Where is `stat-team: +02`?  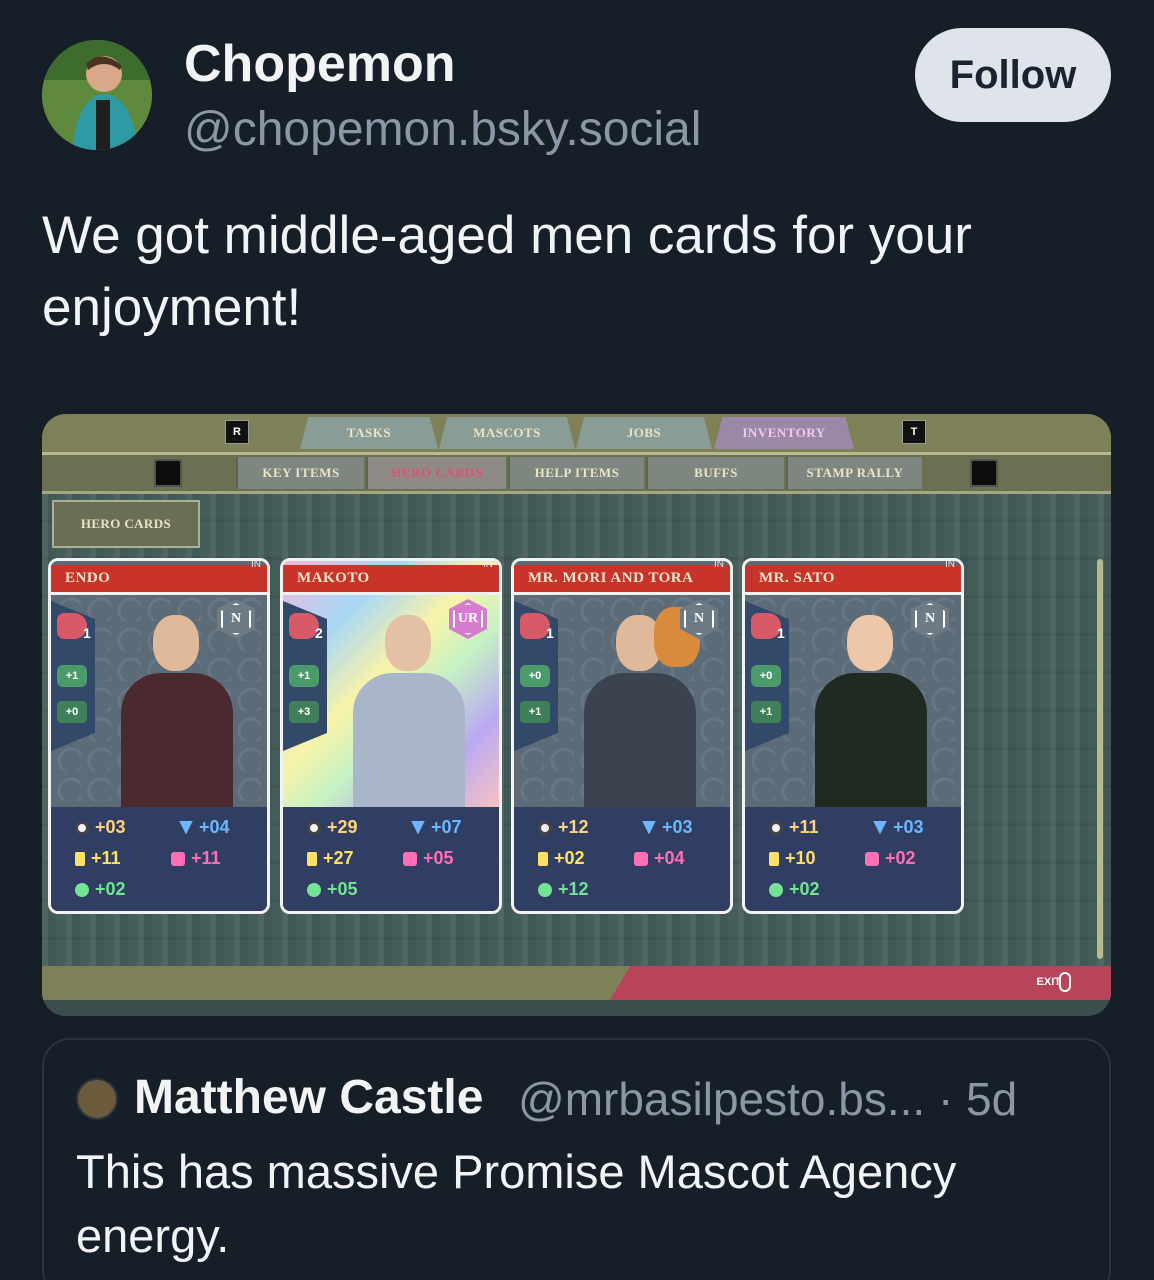 stat-team: +02 is located at coordinates (890, 858).